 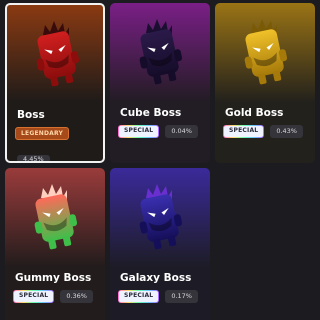 I want to click on boss-creature-icon, so click(x=58, y=54).